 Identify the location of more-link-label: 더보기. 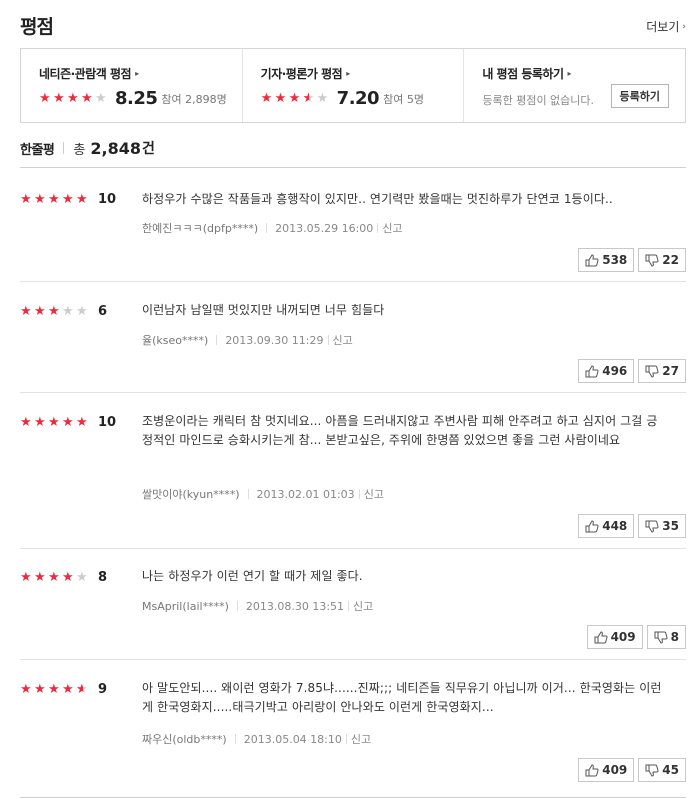
(663, 27).